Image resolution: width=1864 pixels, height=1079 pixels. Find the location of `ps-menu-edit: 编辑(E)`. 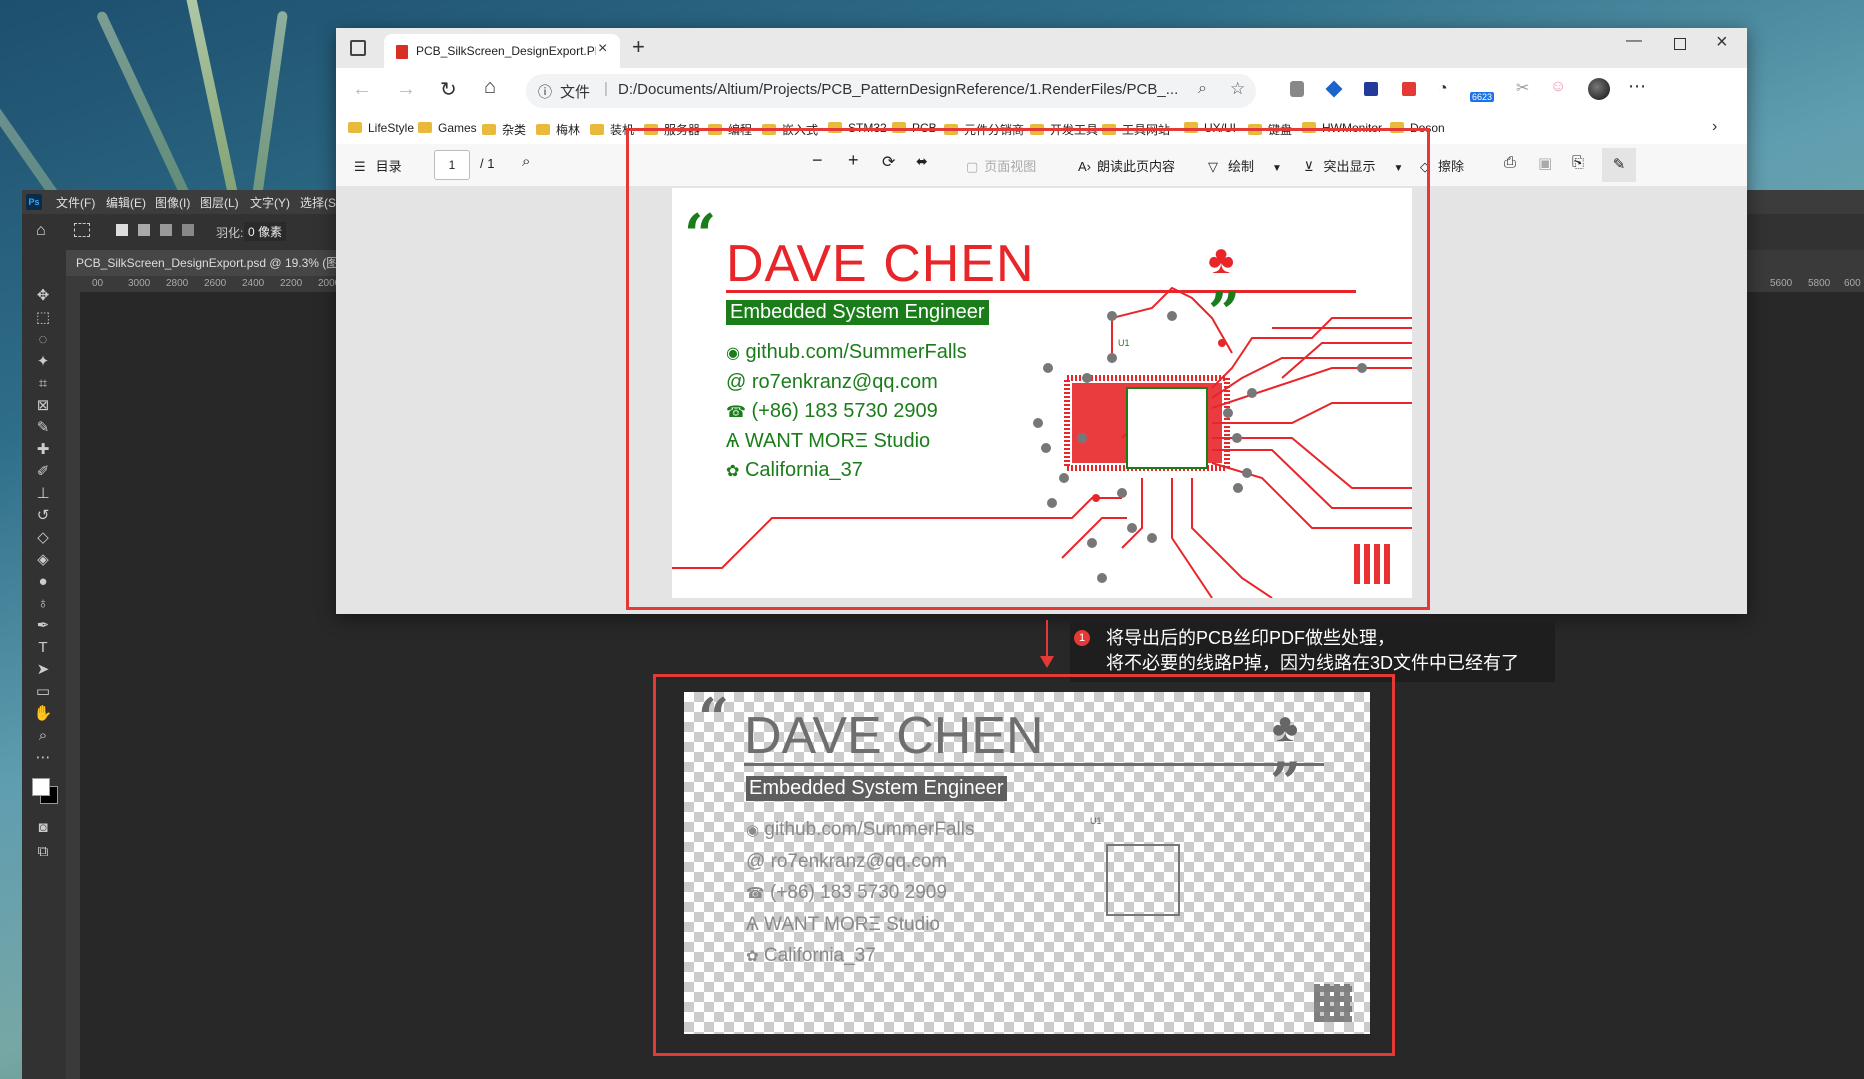

ps-menu-edit: 编辑(E) is located at coordinates (126, 202).